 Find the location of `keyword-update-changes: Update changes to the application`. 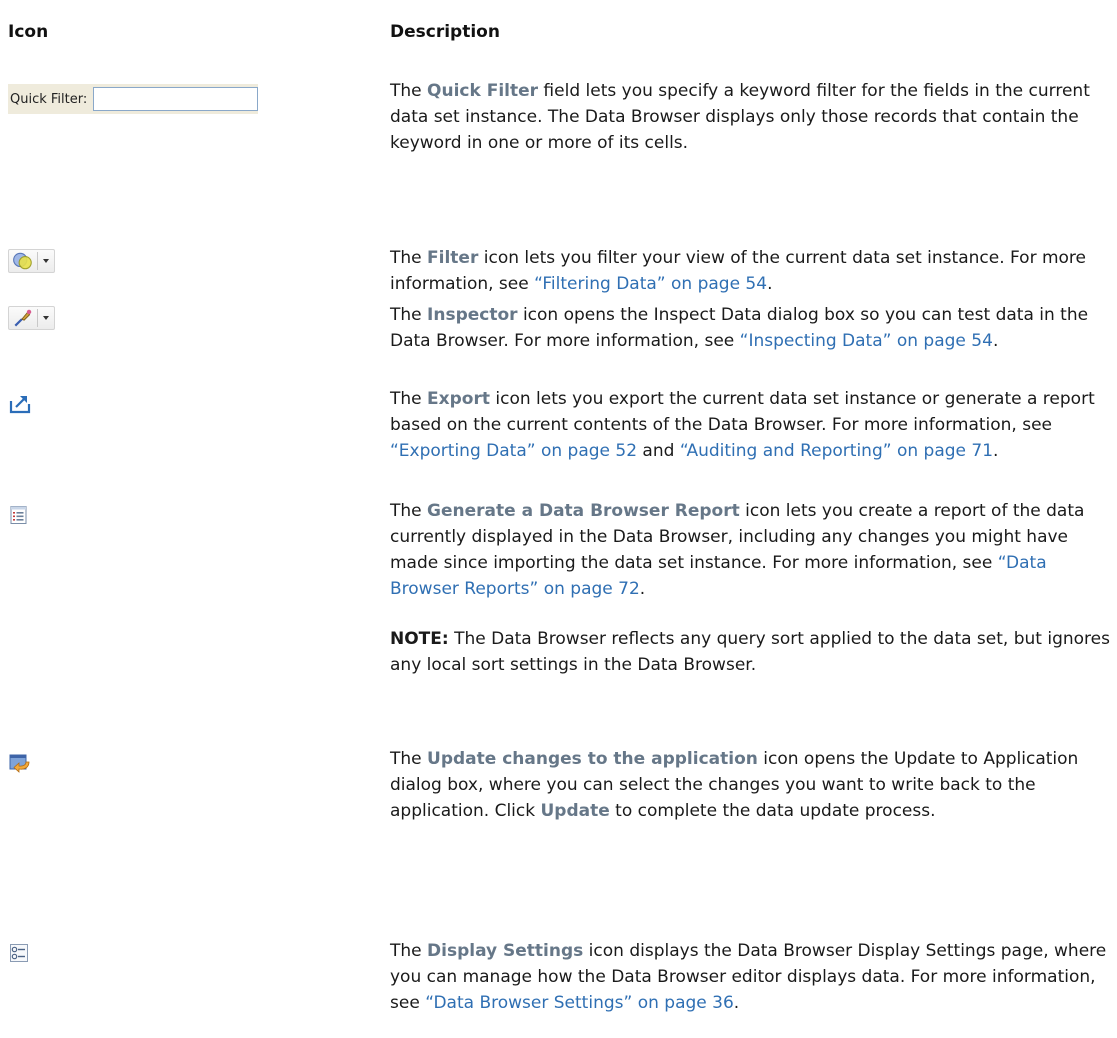

keyword-update-changes: Update changes to the application is located at coordinates (592, 759).